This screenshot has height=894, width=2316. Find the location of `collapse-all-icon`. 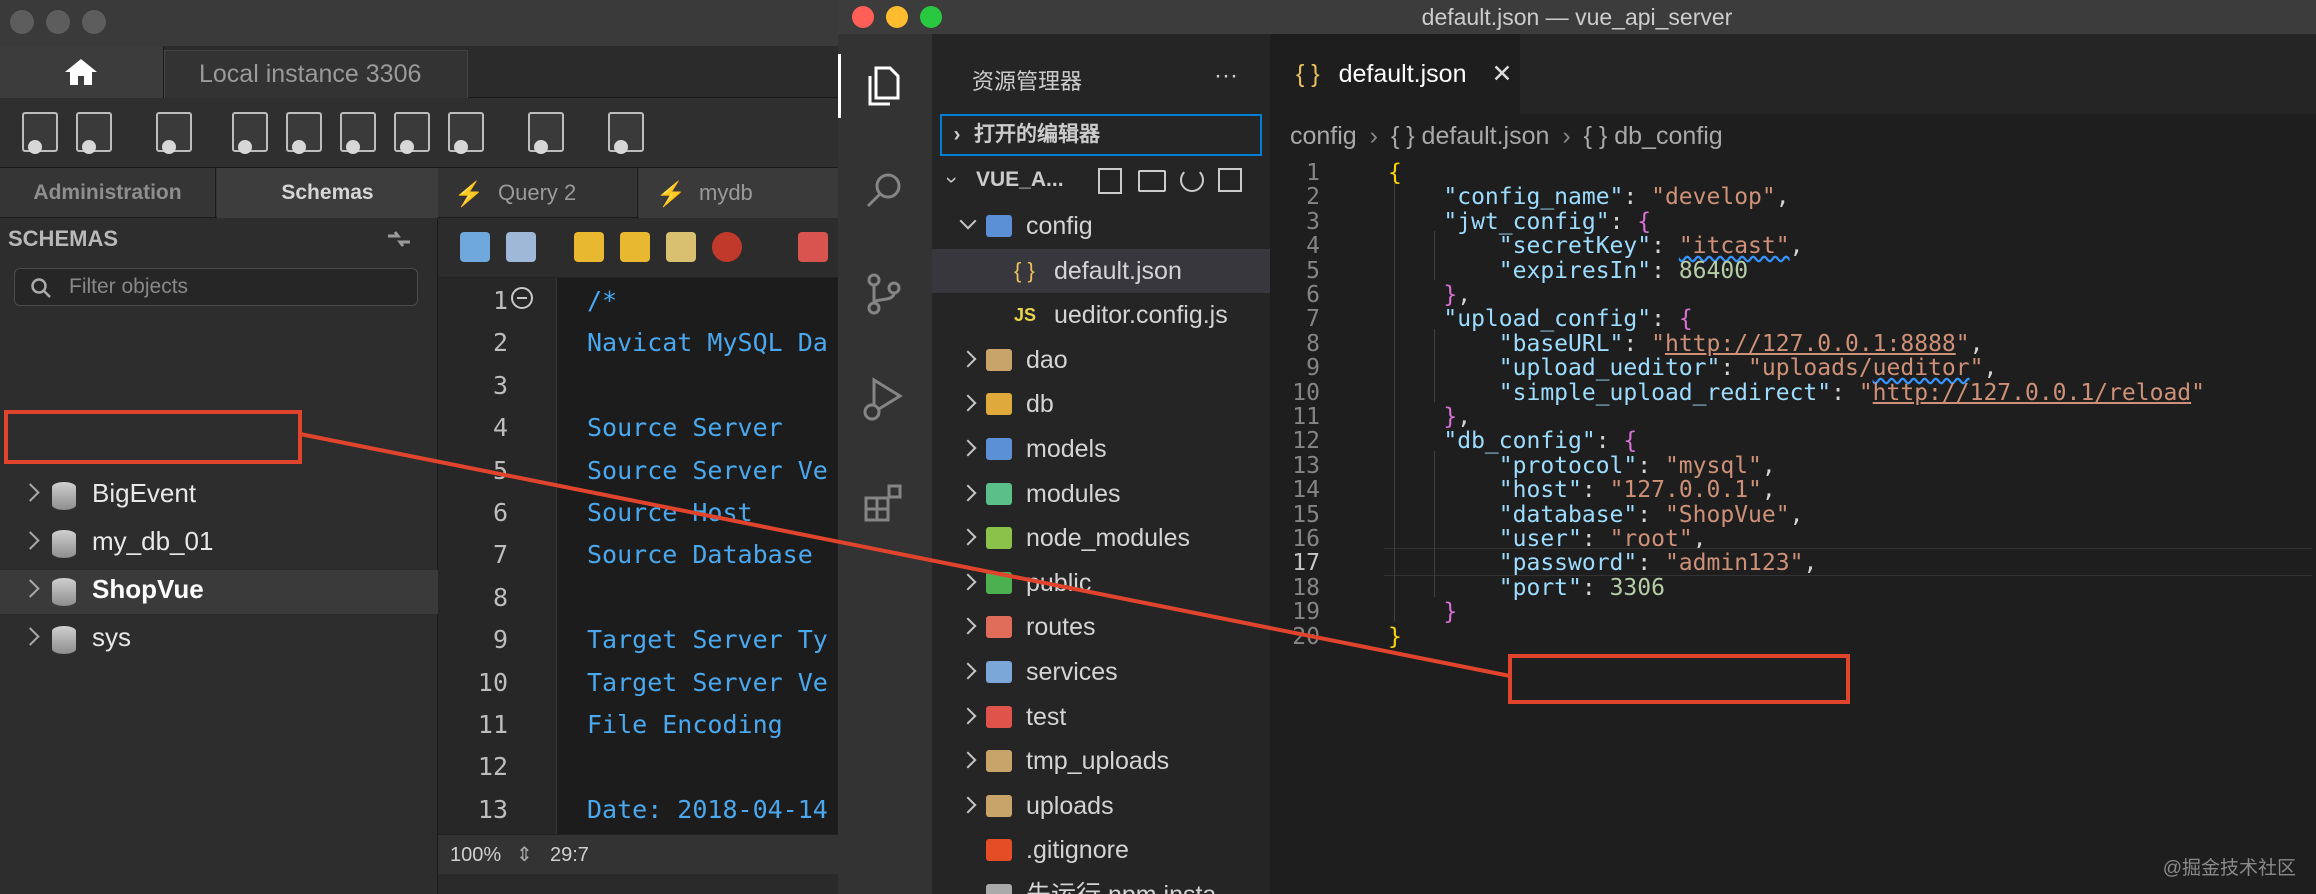

collapse-all-icon is located at coordinates (1230, 180).